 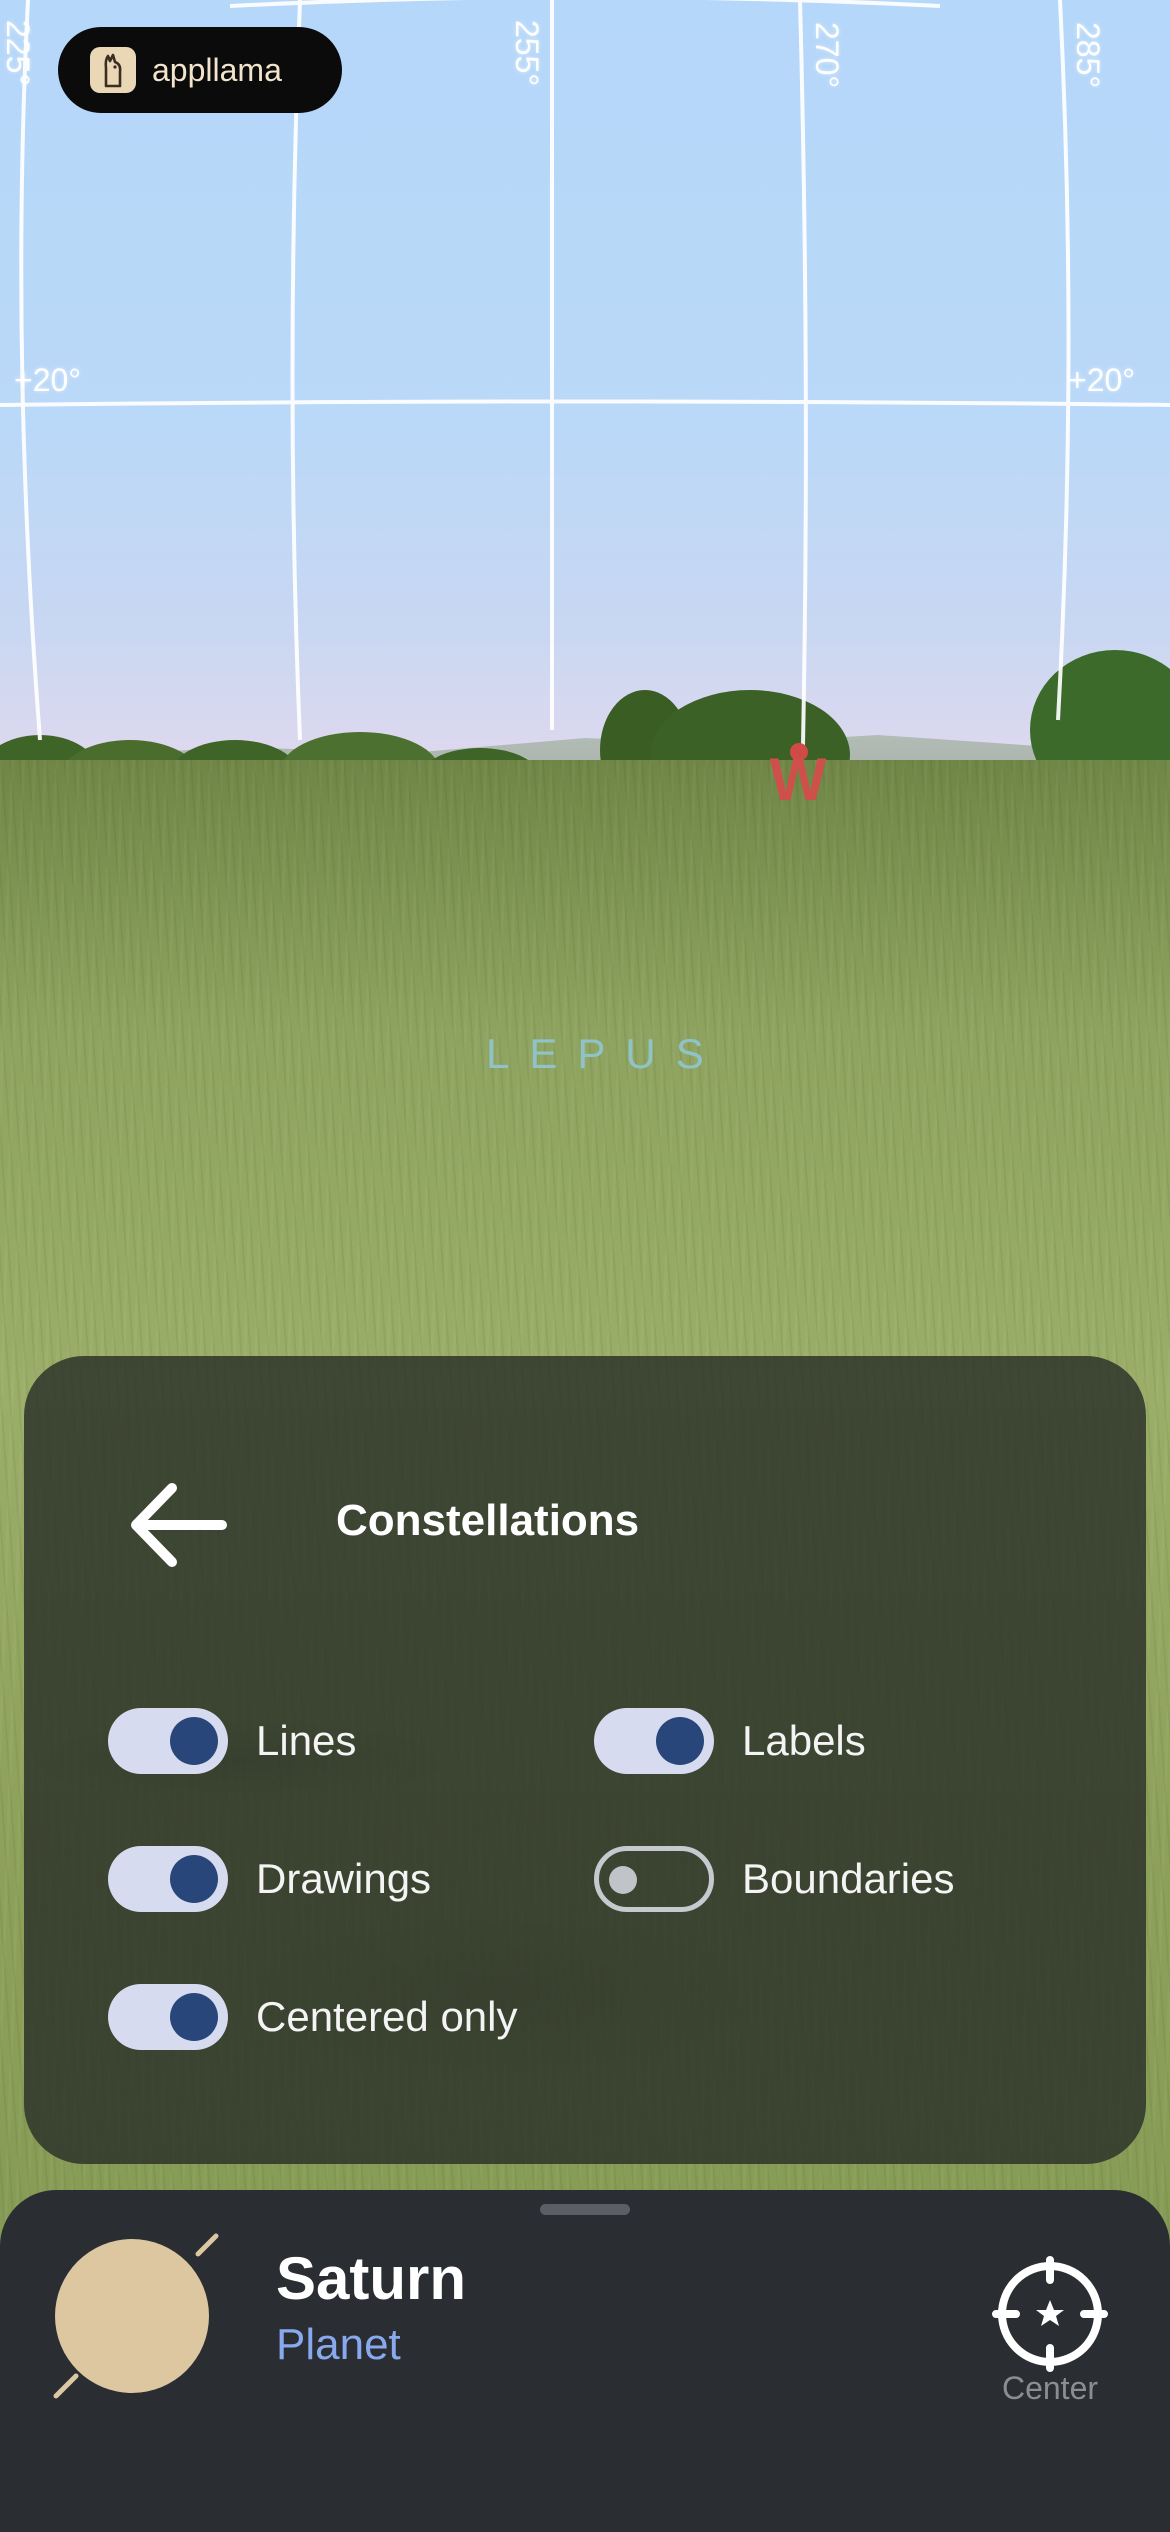 What do you see at coordinates (387, 2016) in the screenshot?
I see `toggle-label: Centered only` at bounding box center [387, 2016].